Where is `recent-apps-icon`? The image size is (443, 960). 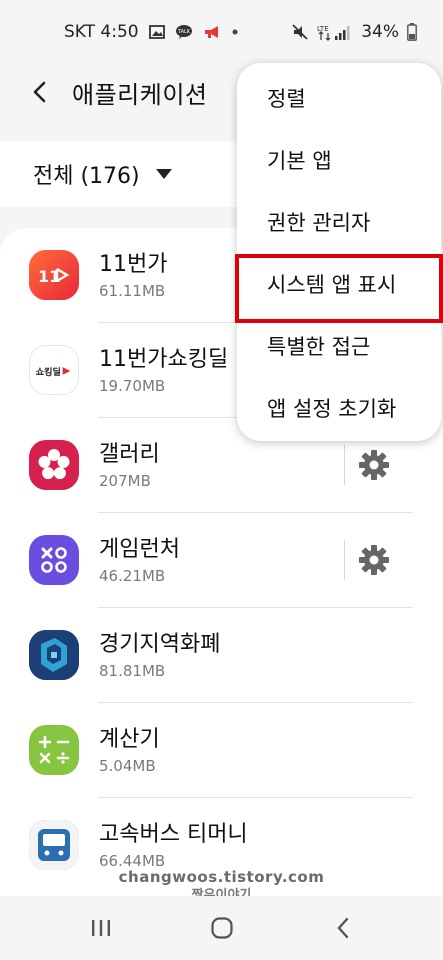 recent-apps-icon is located at coordinates (100, 928).